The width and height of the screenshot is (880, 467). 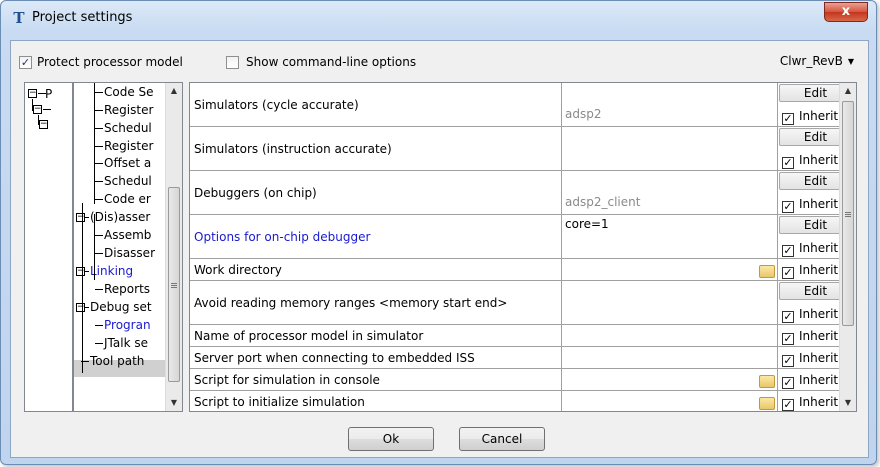 I want to click on protect-processor-label: Protect processor model, so click(x=110, y=62).